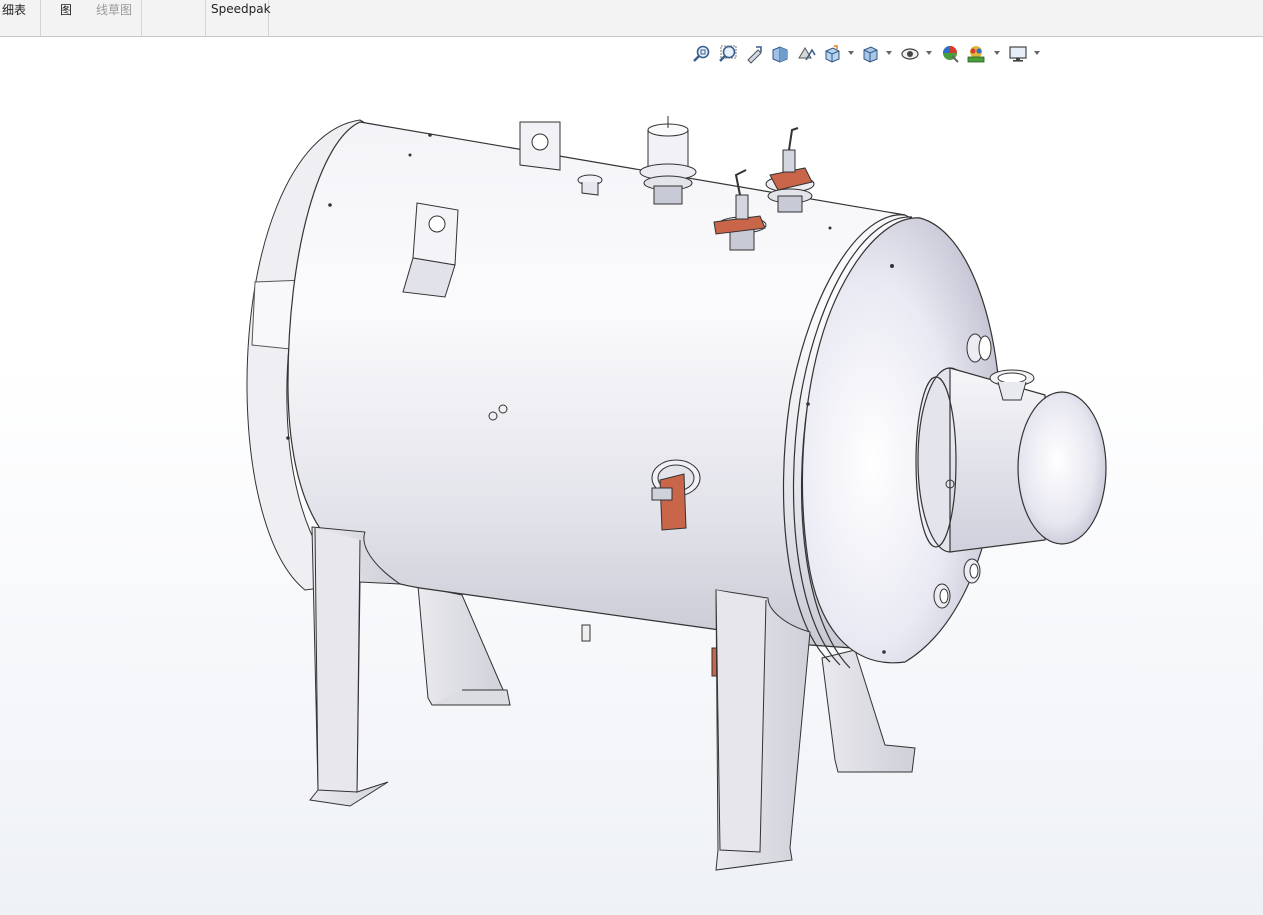  What do you see at coordinates (238, 18) in the screenshot?
I see `ribbon-group-speedpak: Speedpak` at bounding box center [238, 18].